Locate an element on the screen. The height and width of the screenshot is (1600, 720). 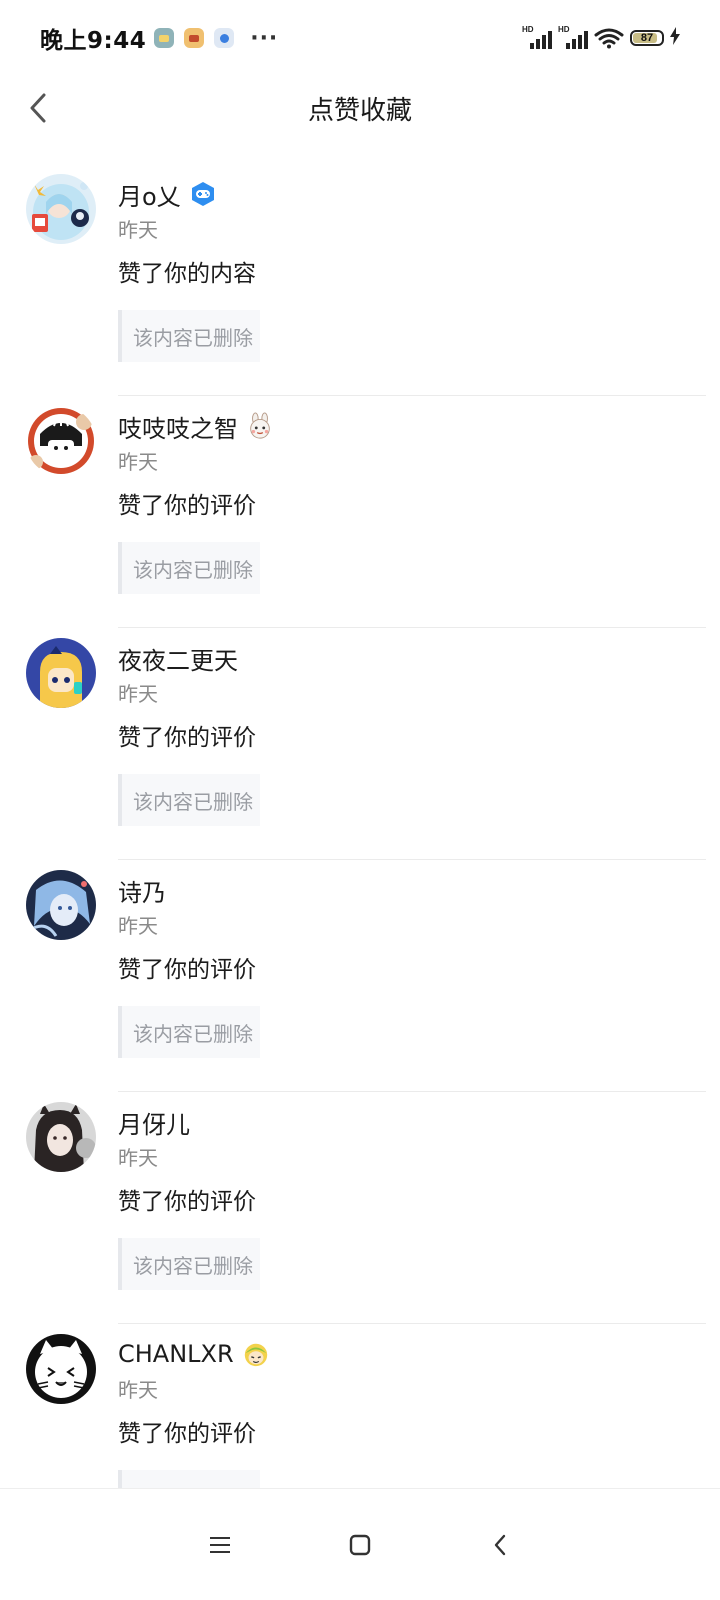
page-header: 点赞收藏 is located at coordinates (360, 108).